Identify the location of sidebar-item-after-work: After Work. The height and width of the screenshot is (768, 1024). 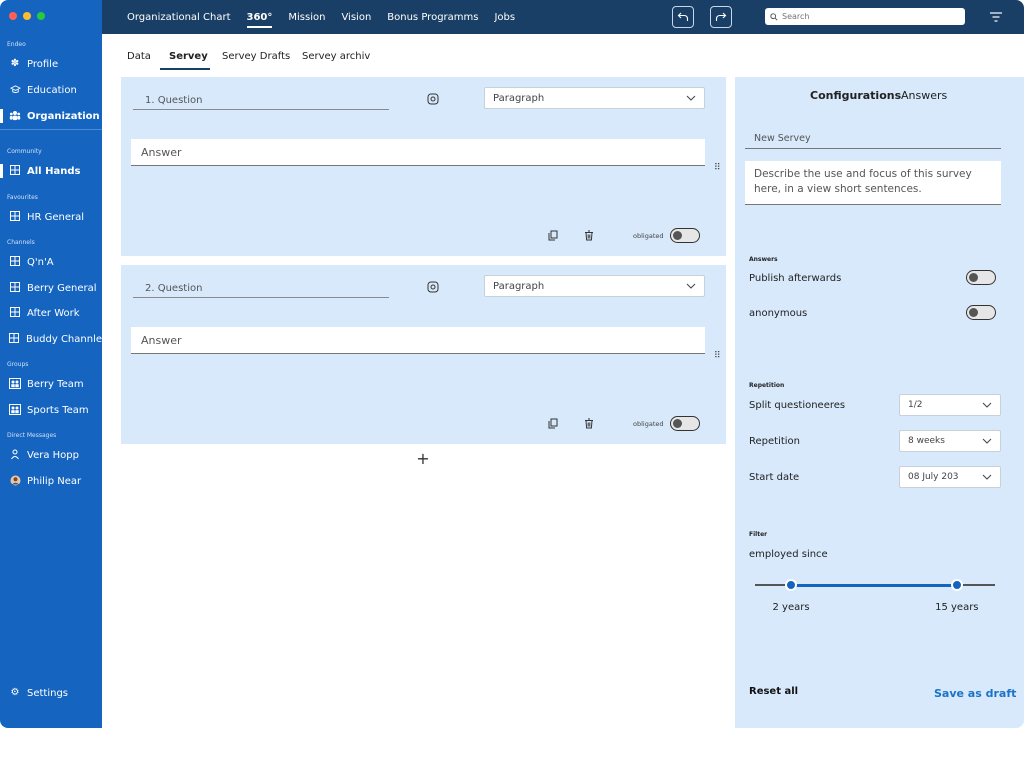
(51, 313).